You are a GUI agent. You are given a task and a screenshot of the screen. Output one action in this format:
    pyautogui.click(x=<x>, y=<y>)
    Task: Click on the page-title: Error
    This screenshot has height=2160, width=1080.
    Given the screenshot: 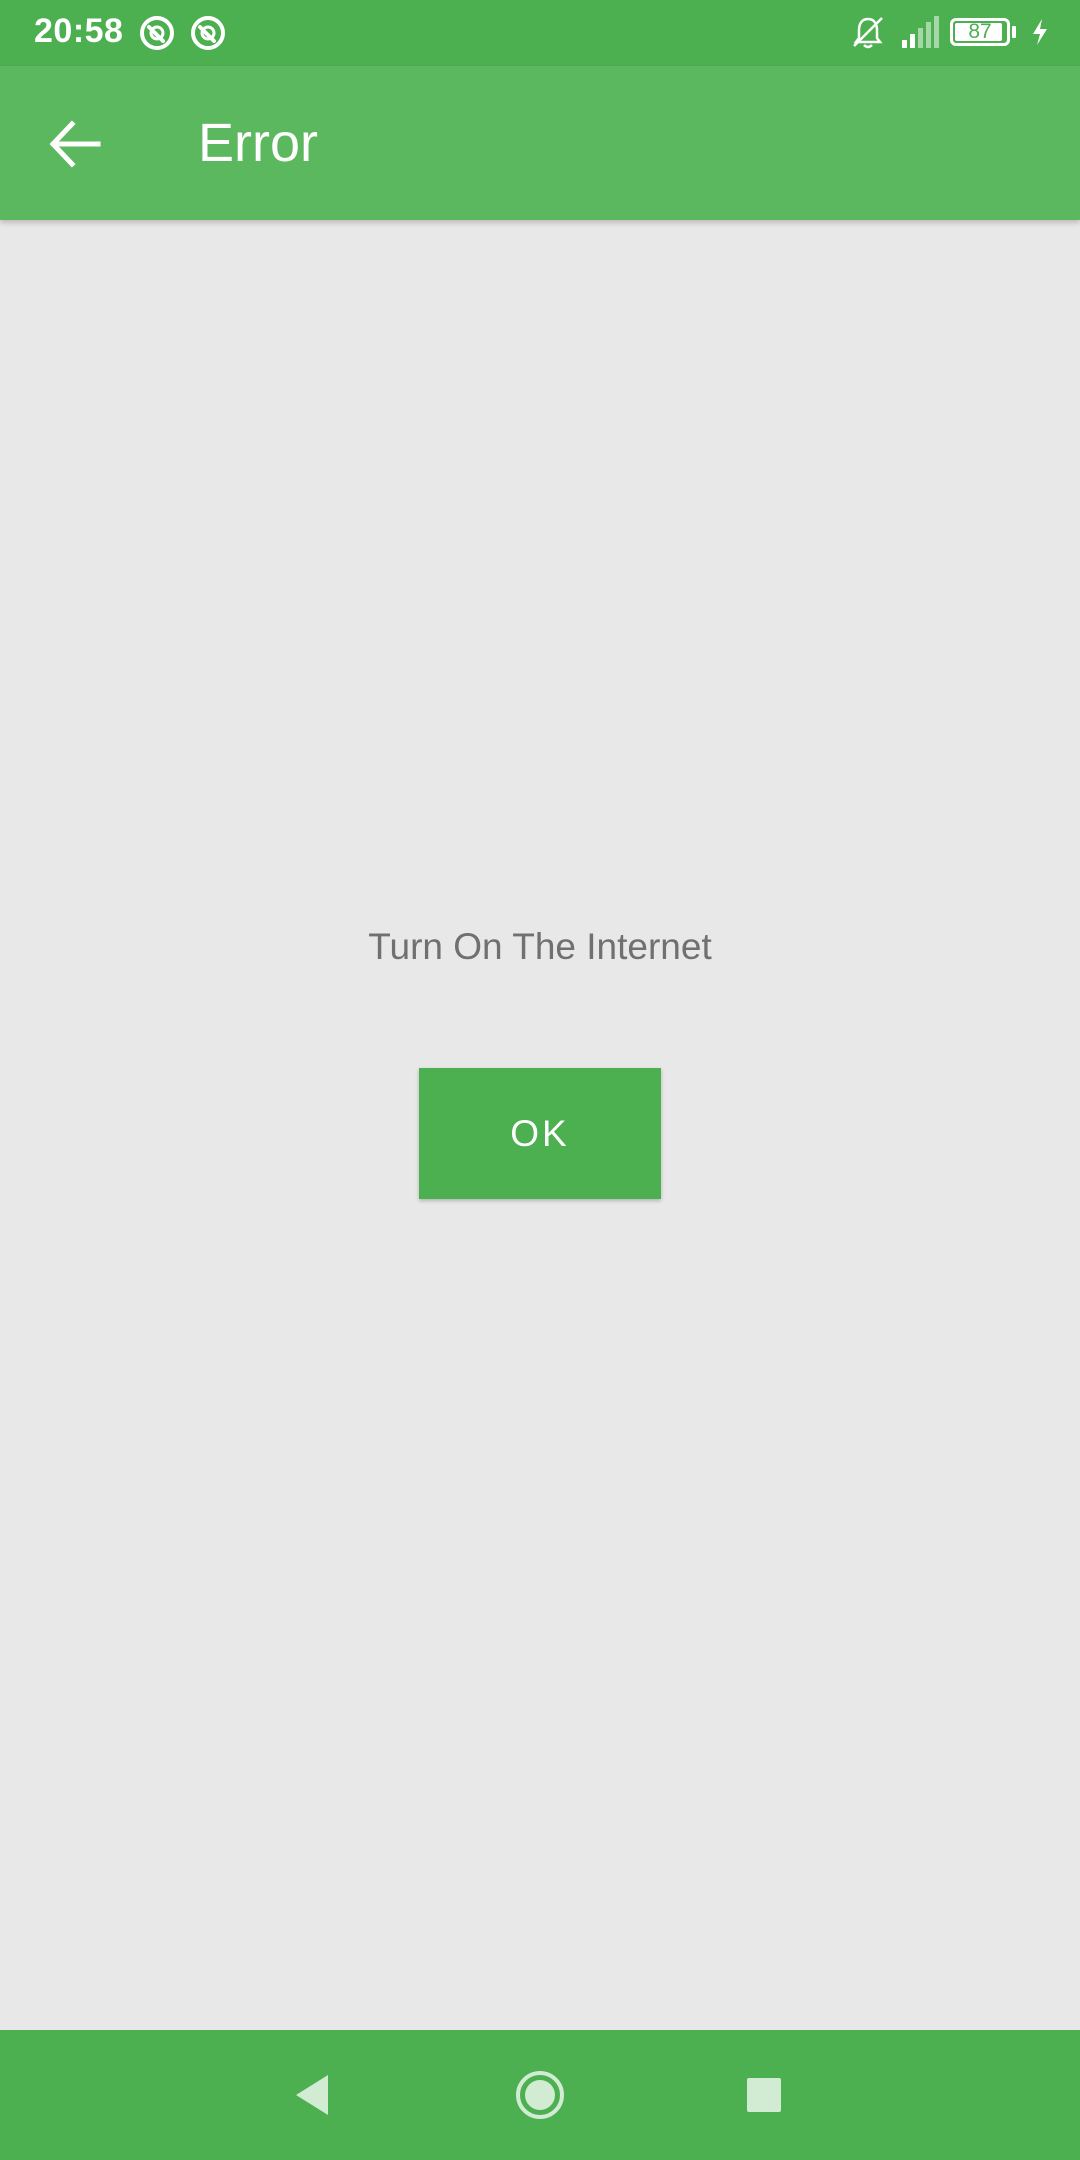 What is the action you would take?
    pyautogui.click(x=258, y=143)
    